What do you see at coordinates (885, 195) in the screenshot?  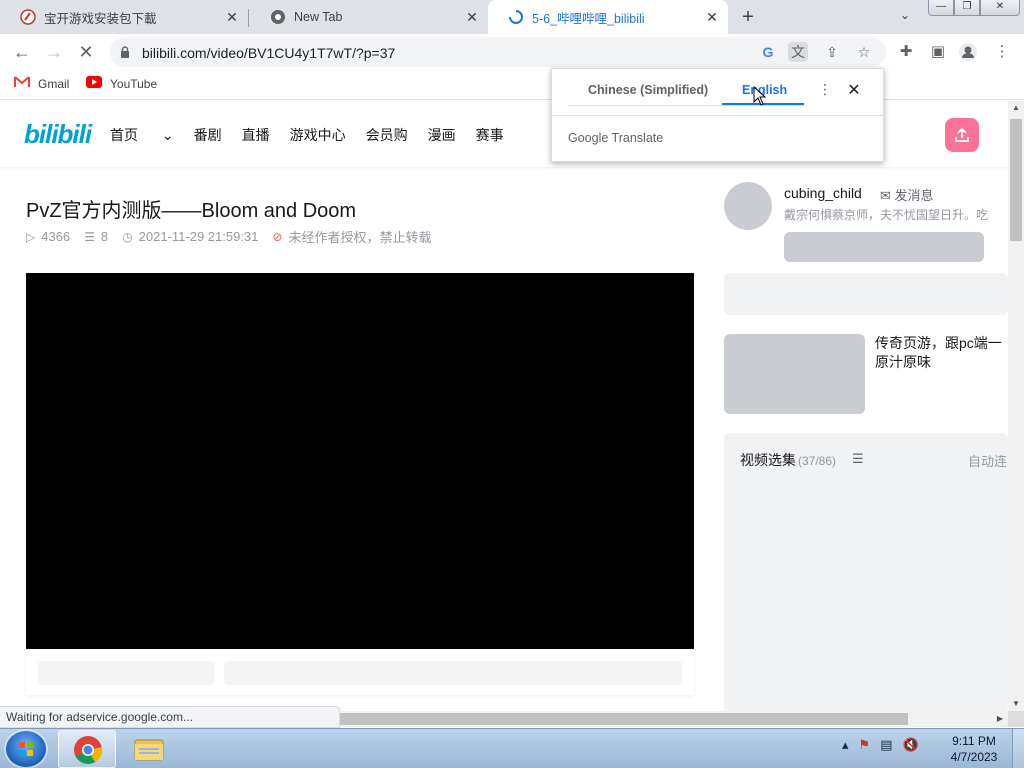 I see `mail-icon: ✉` at bounding box center [885, 195].